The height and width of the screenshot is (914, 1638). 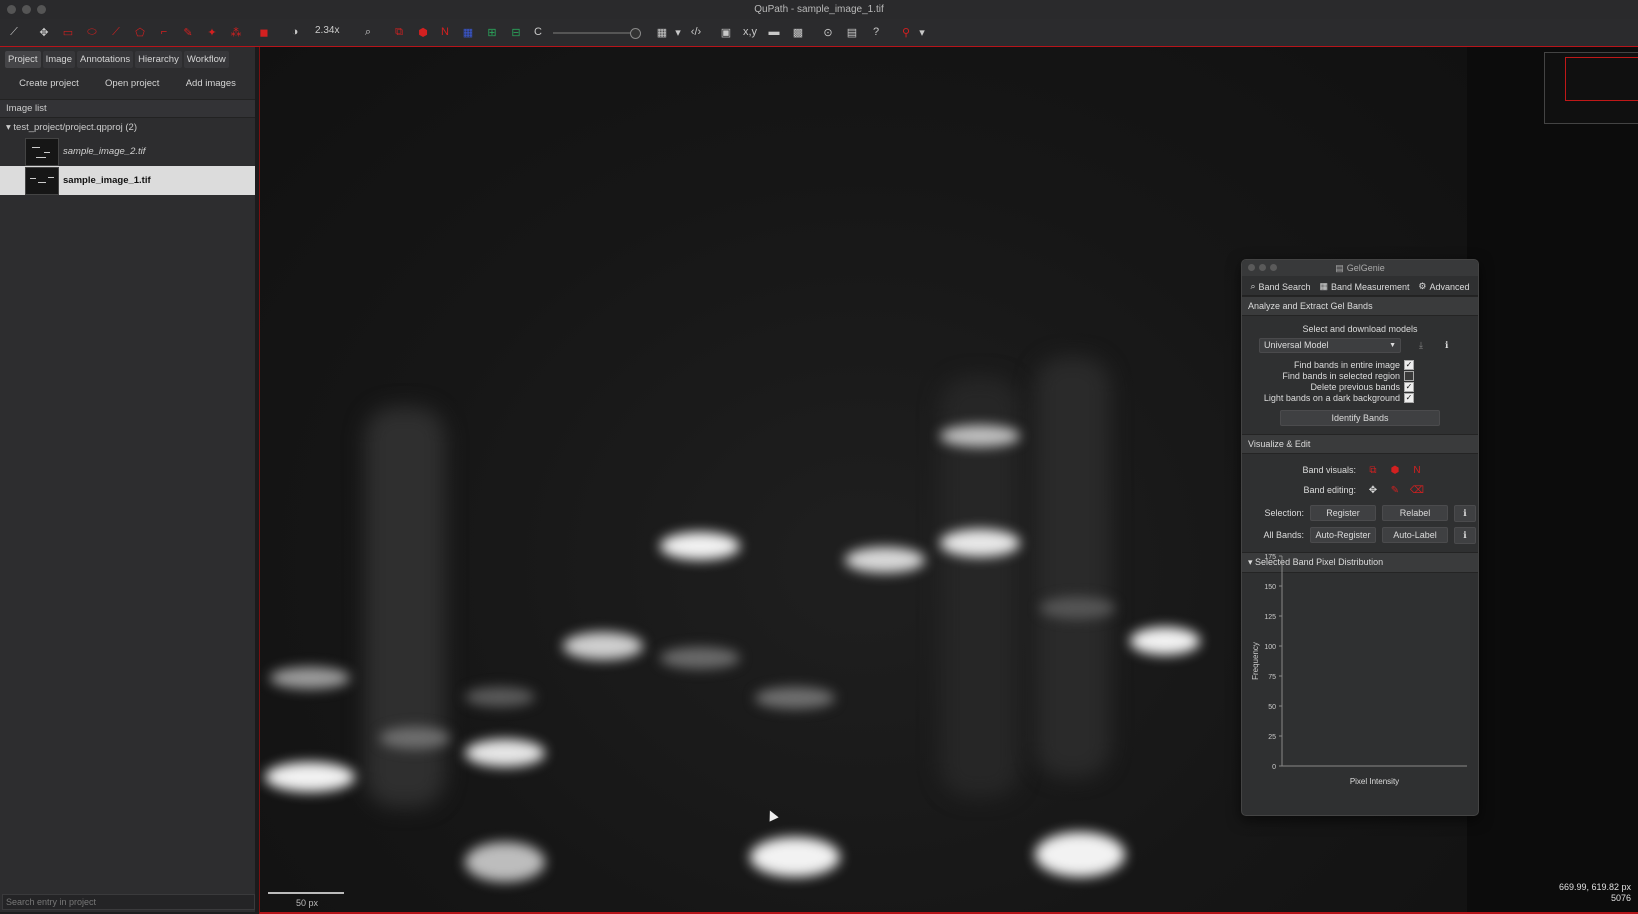 I want to click on overview-thumbnail, so click(x=1591, y=88).